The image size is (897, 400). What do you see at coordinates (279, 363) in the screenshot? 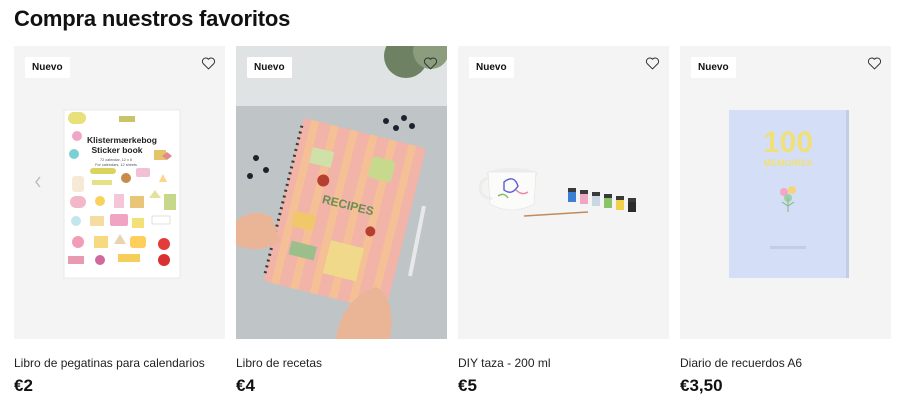
I see `product-name: Libro de recetas` at bounding box center [279, 363].